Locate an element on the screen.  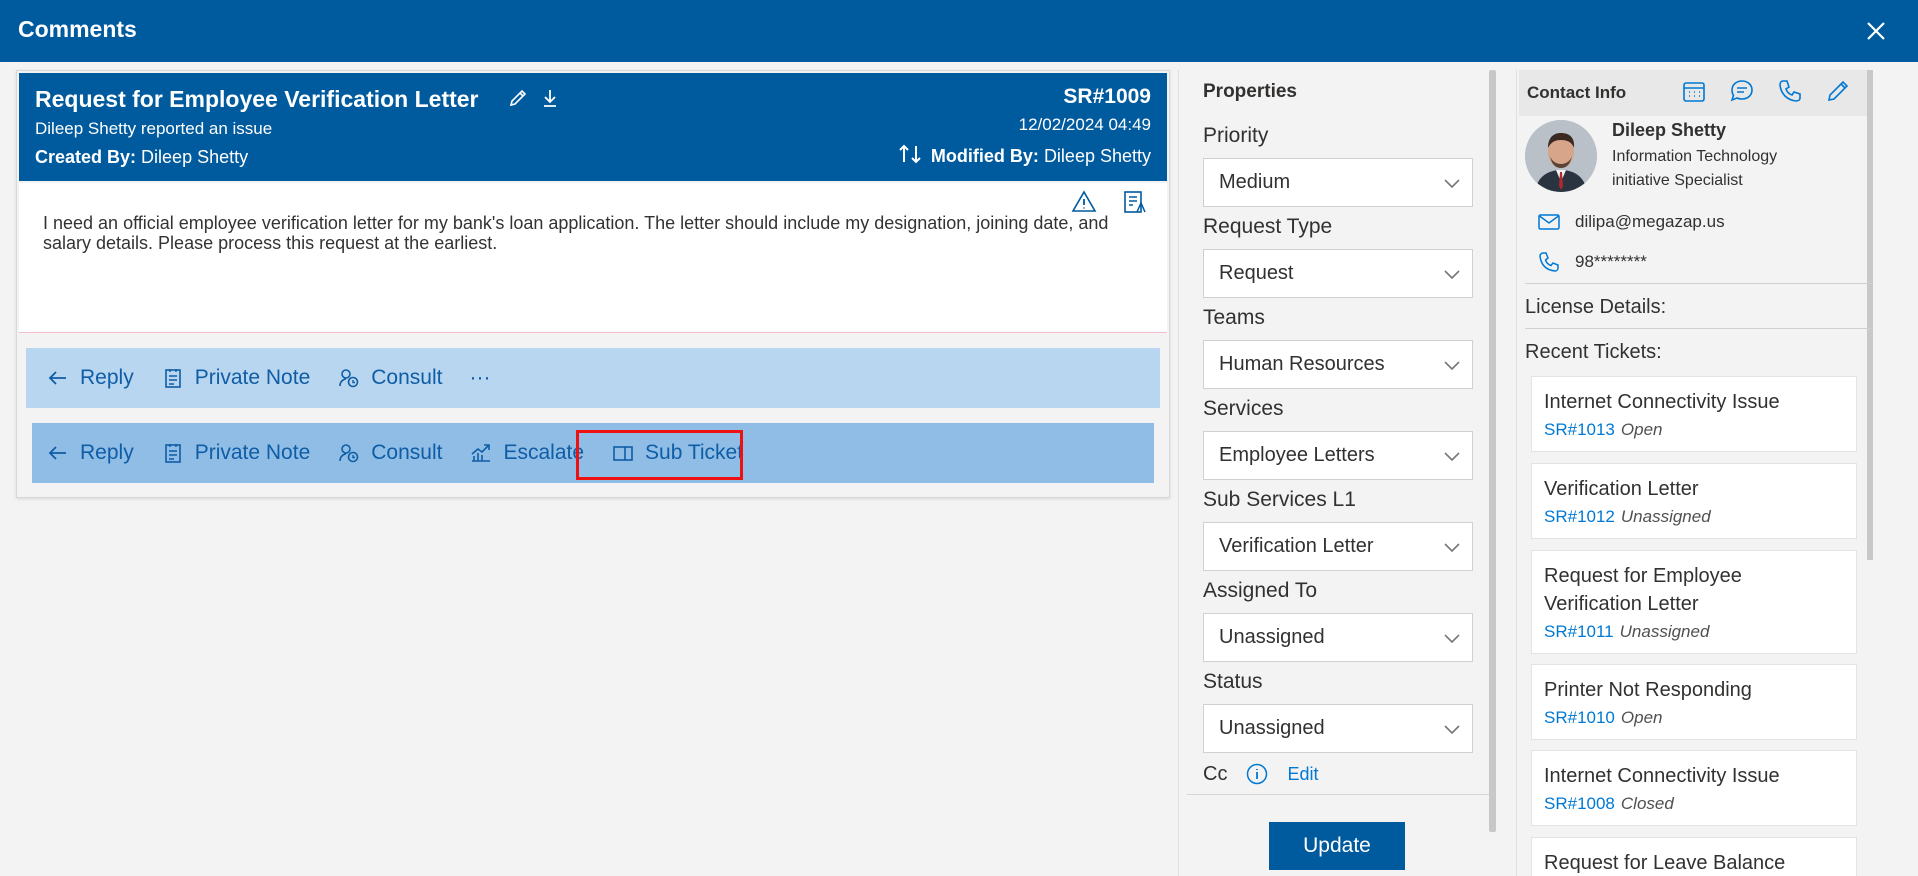
services-label: Services is located at coordinates (1243, 408).